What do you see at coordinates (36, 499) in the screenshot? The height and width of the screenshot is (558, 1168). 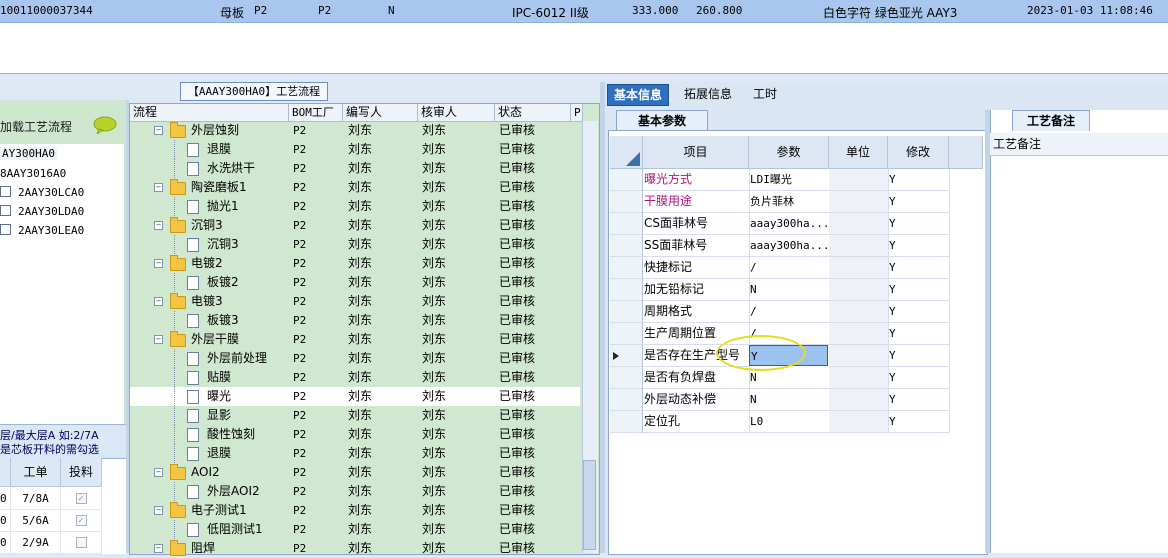 I see `cell-work-order: 7/8A` at bounding box center [36, 499].